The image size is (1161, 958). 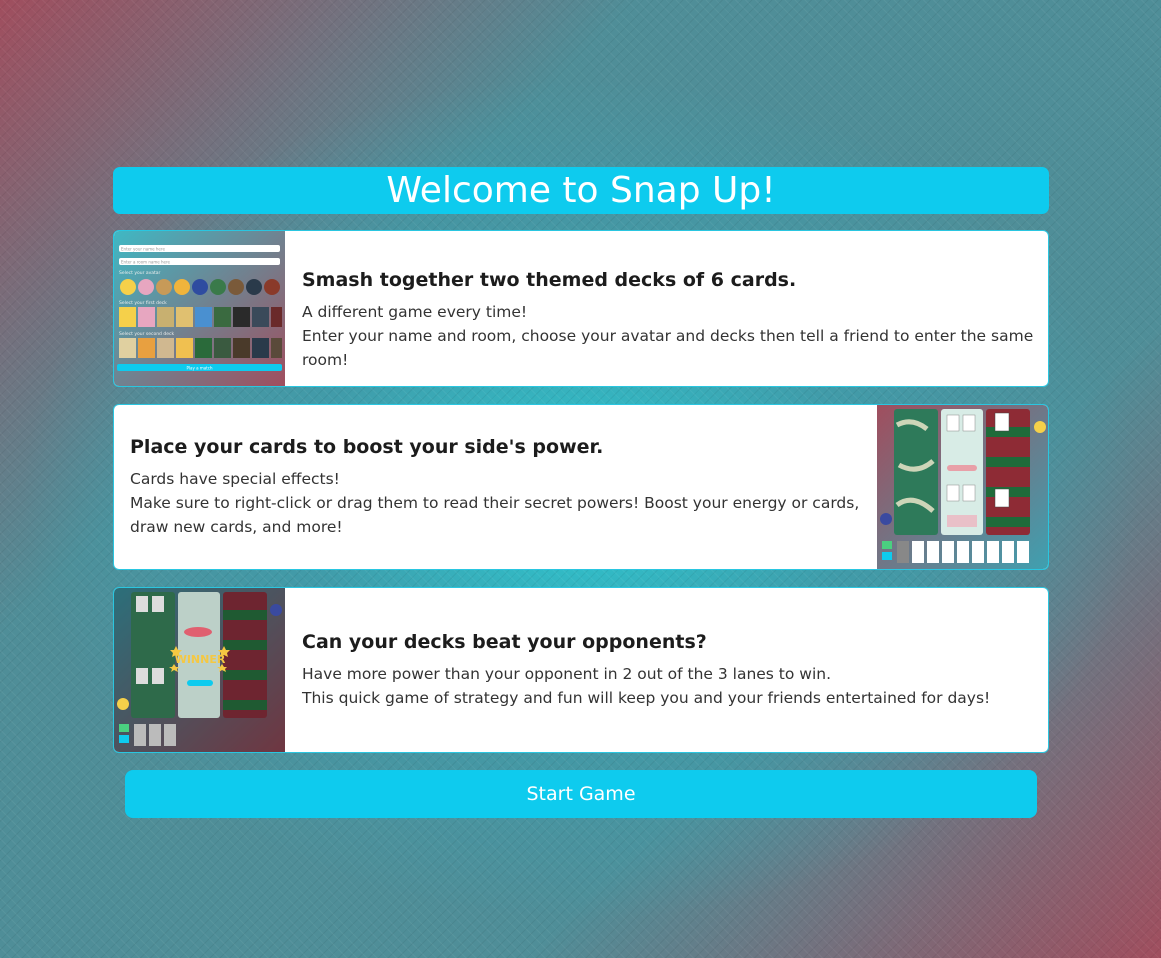 I want to click on thumb-second-deck-label: Select your second deck, so click(x=146, y=334).